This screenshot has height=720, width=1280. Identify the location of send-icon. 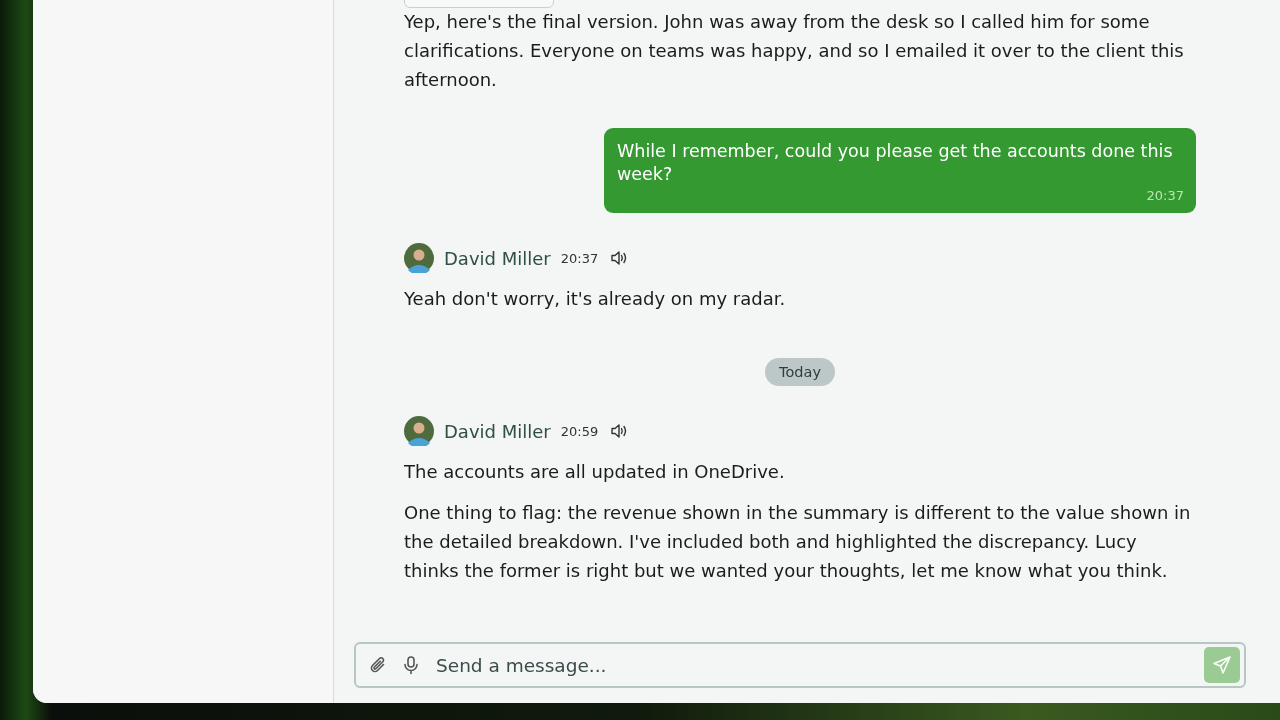
(1222, 665).